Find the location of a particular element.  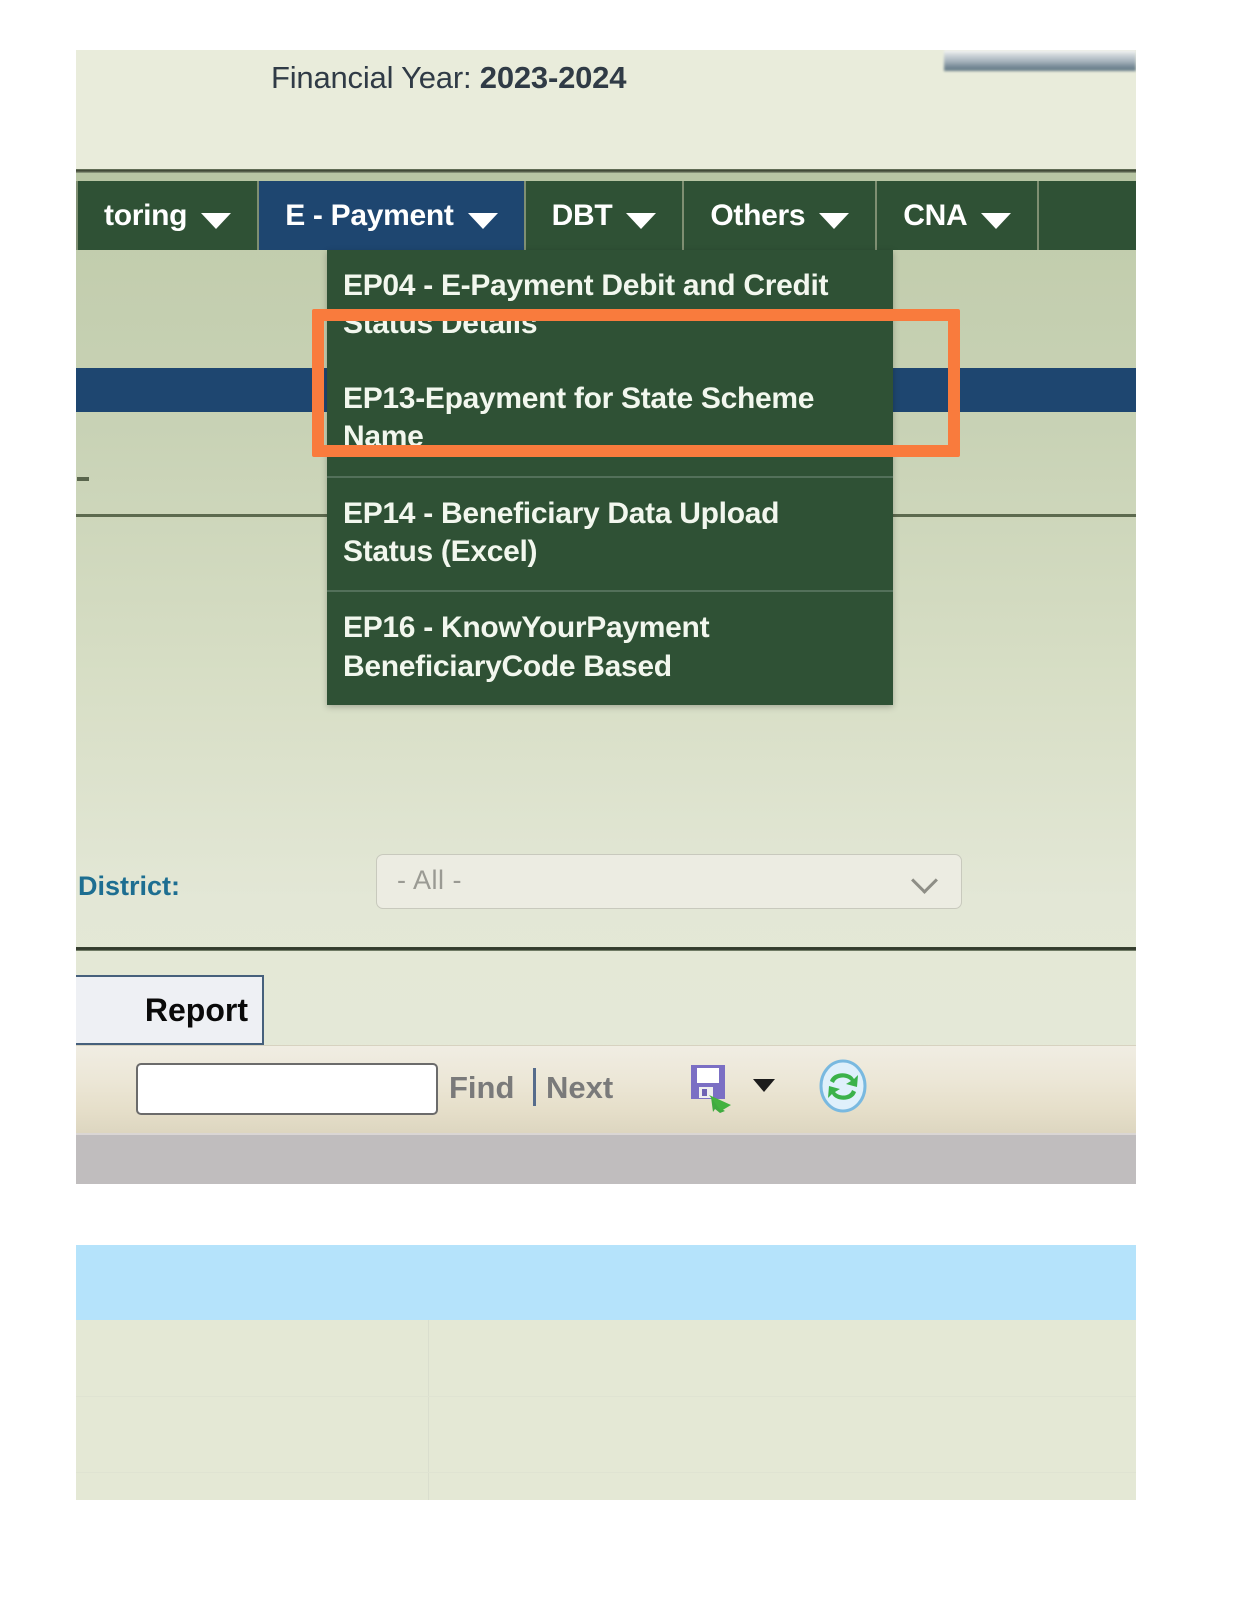

top-right-cutoff-widget is located at coordinates (1040, 60).